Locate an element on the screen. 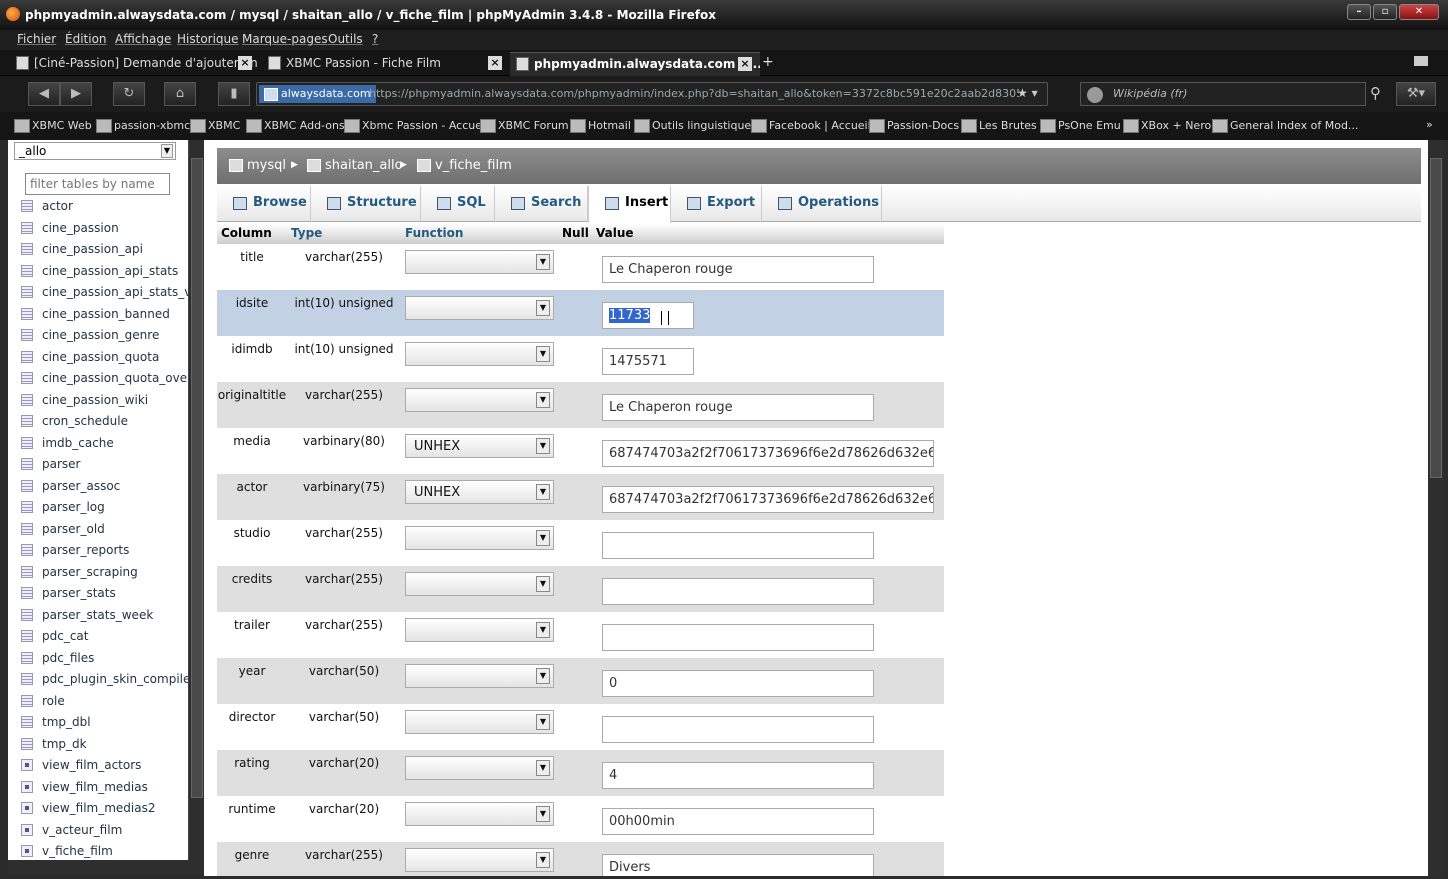  bookmark-item: Facebook | Accueil is located at coordinates (811, 126).